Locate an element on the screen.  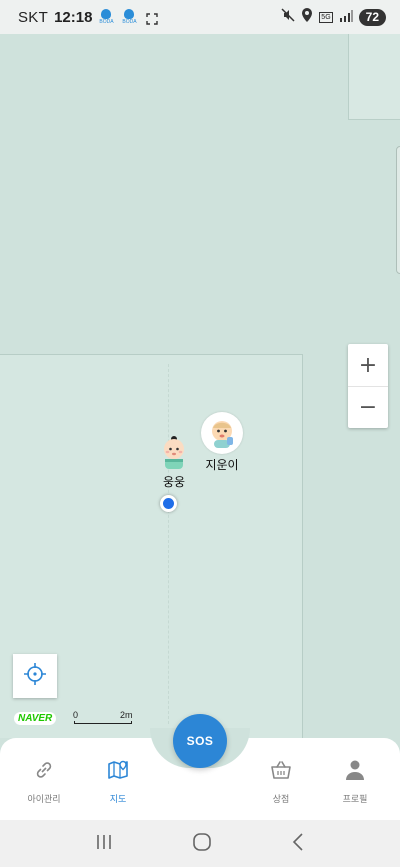
zoom-out-button: − is located at coordinates (368, 407).